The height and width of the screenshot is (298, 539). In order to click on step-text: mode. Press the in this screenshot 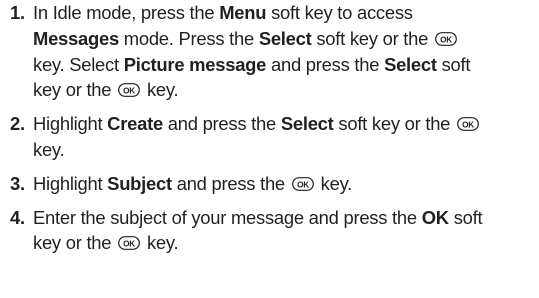, I will do `click(188, 38)`.